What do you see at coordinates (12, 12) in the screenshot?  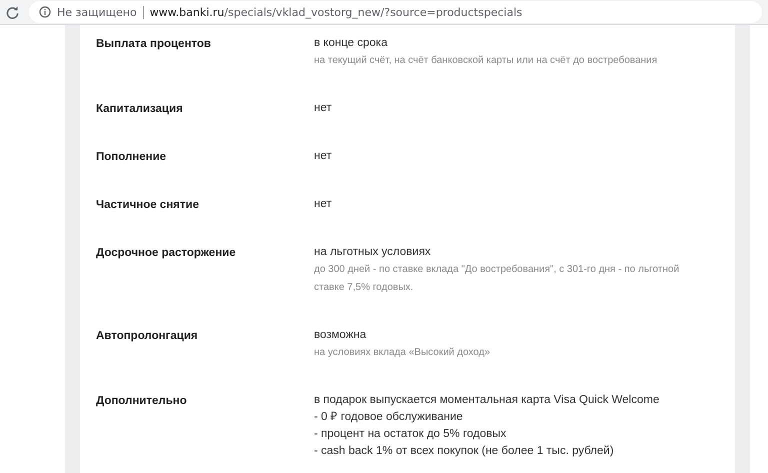 I see `reload-icon` at bounding box center [12, 12].